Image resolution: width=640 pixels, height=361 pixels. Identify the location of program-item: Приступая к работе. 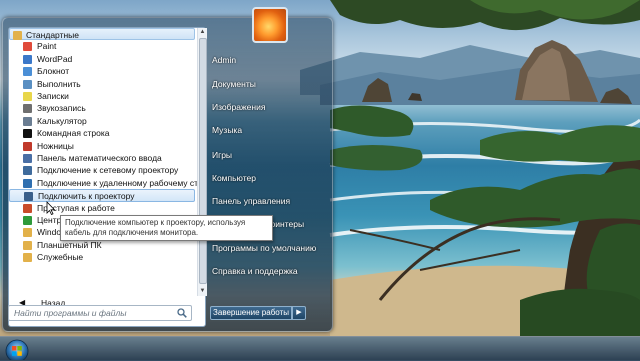
(103, 208).